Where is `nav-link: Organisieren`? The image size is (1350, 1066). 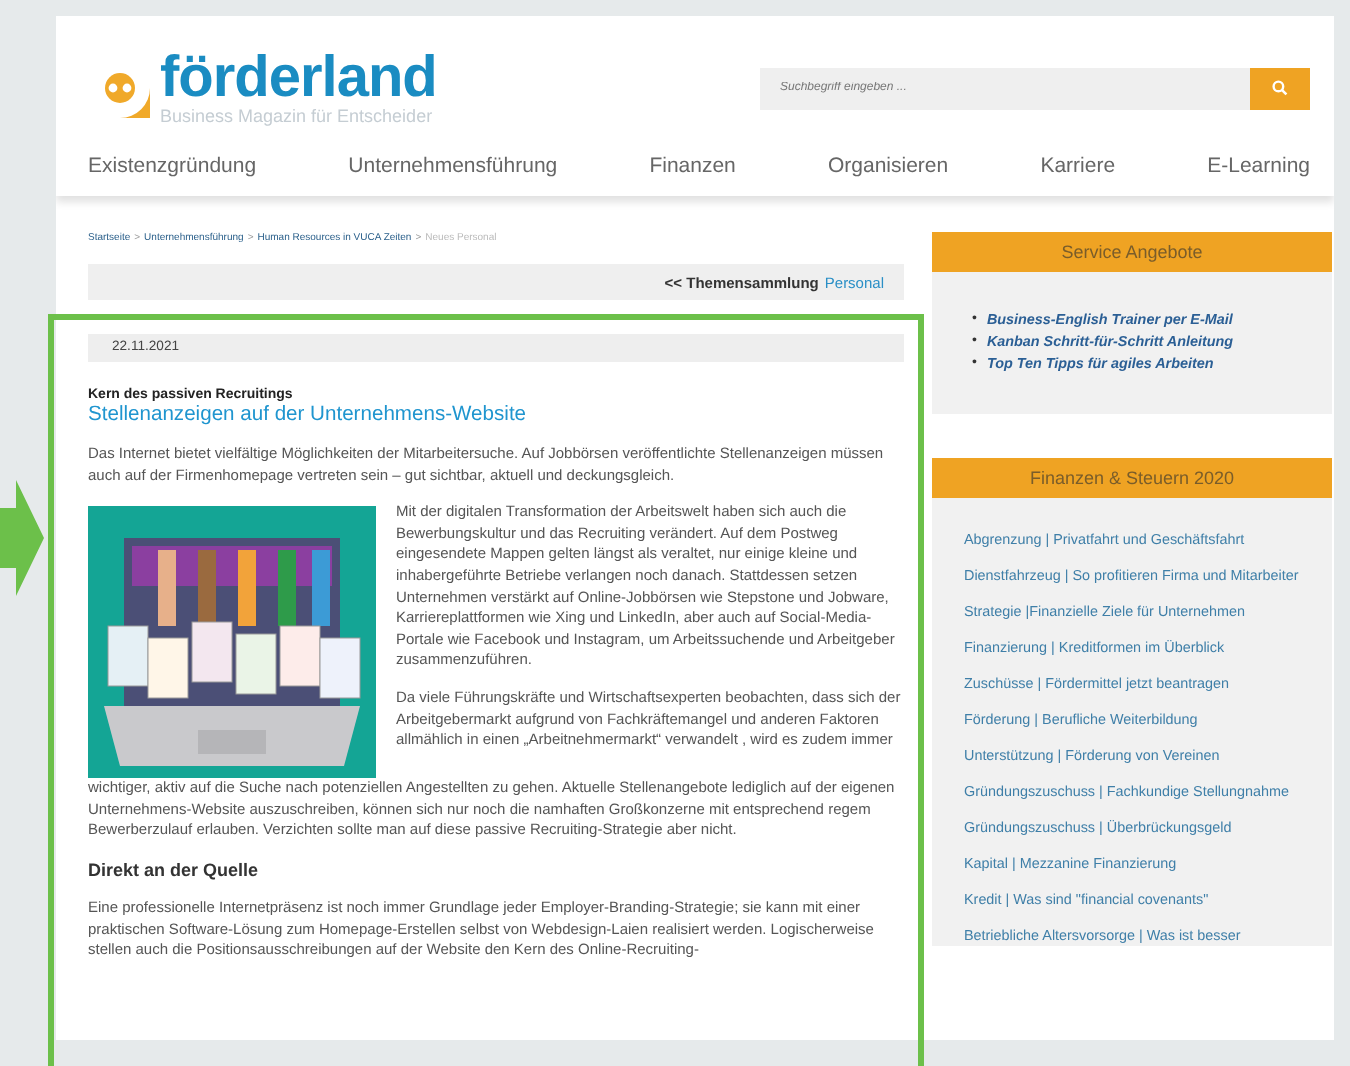
nav-link: Organisieren is located at coordinates (888, 166).